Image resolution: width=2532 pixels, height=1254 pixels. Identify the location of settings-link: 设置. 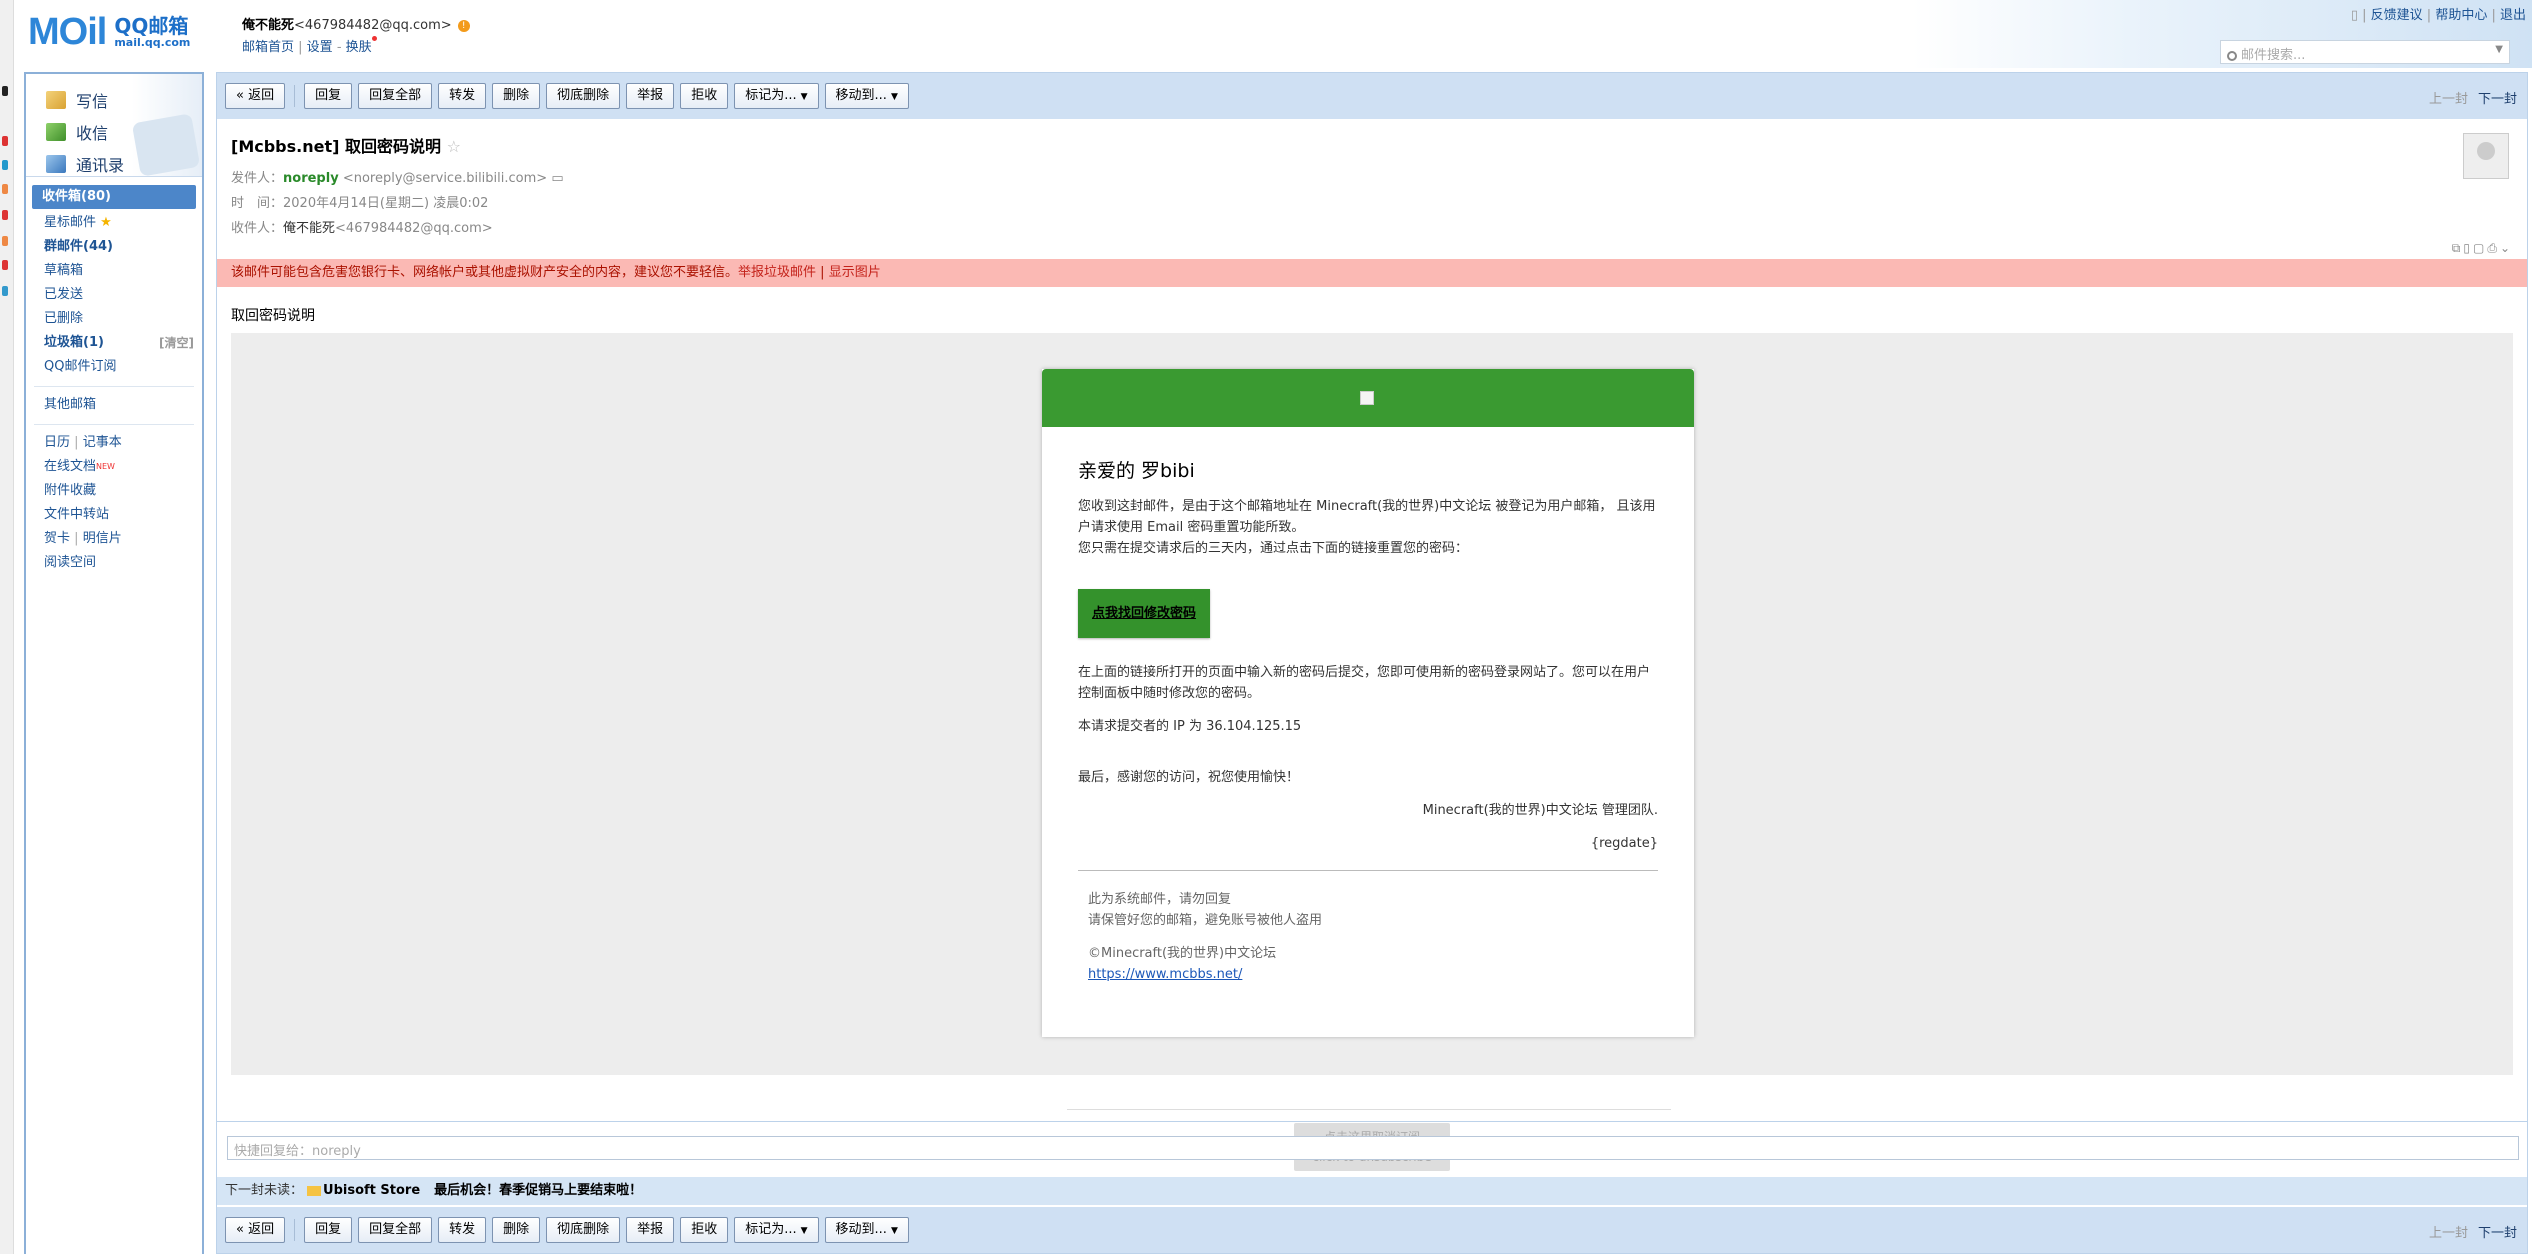
(320, 47).